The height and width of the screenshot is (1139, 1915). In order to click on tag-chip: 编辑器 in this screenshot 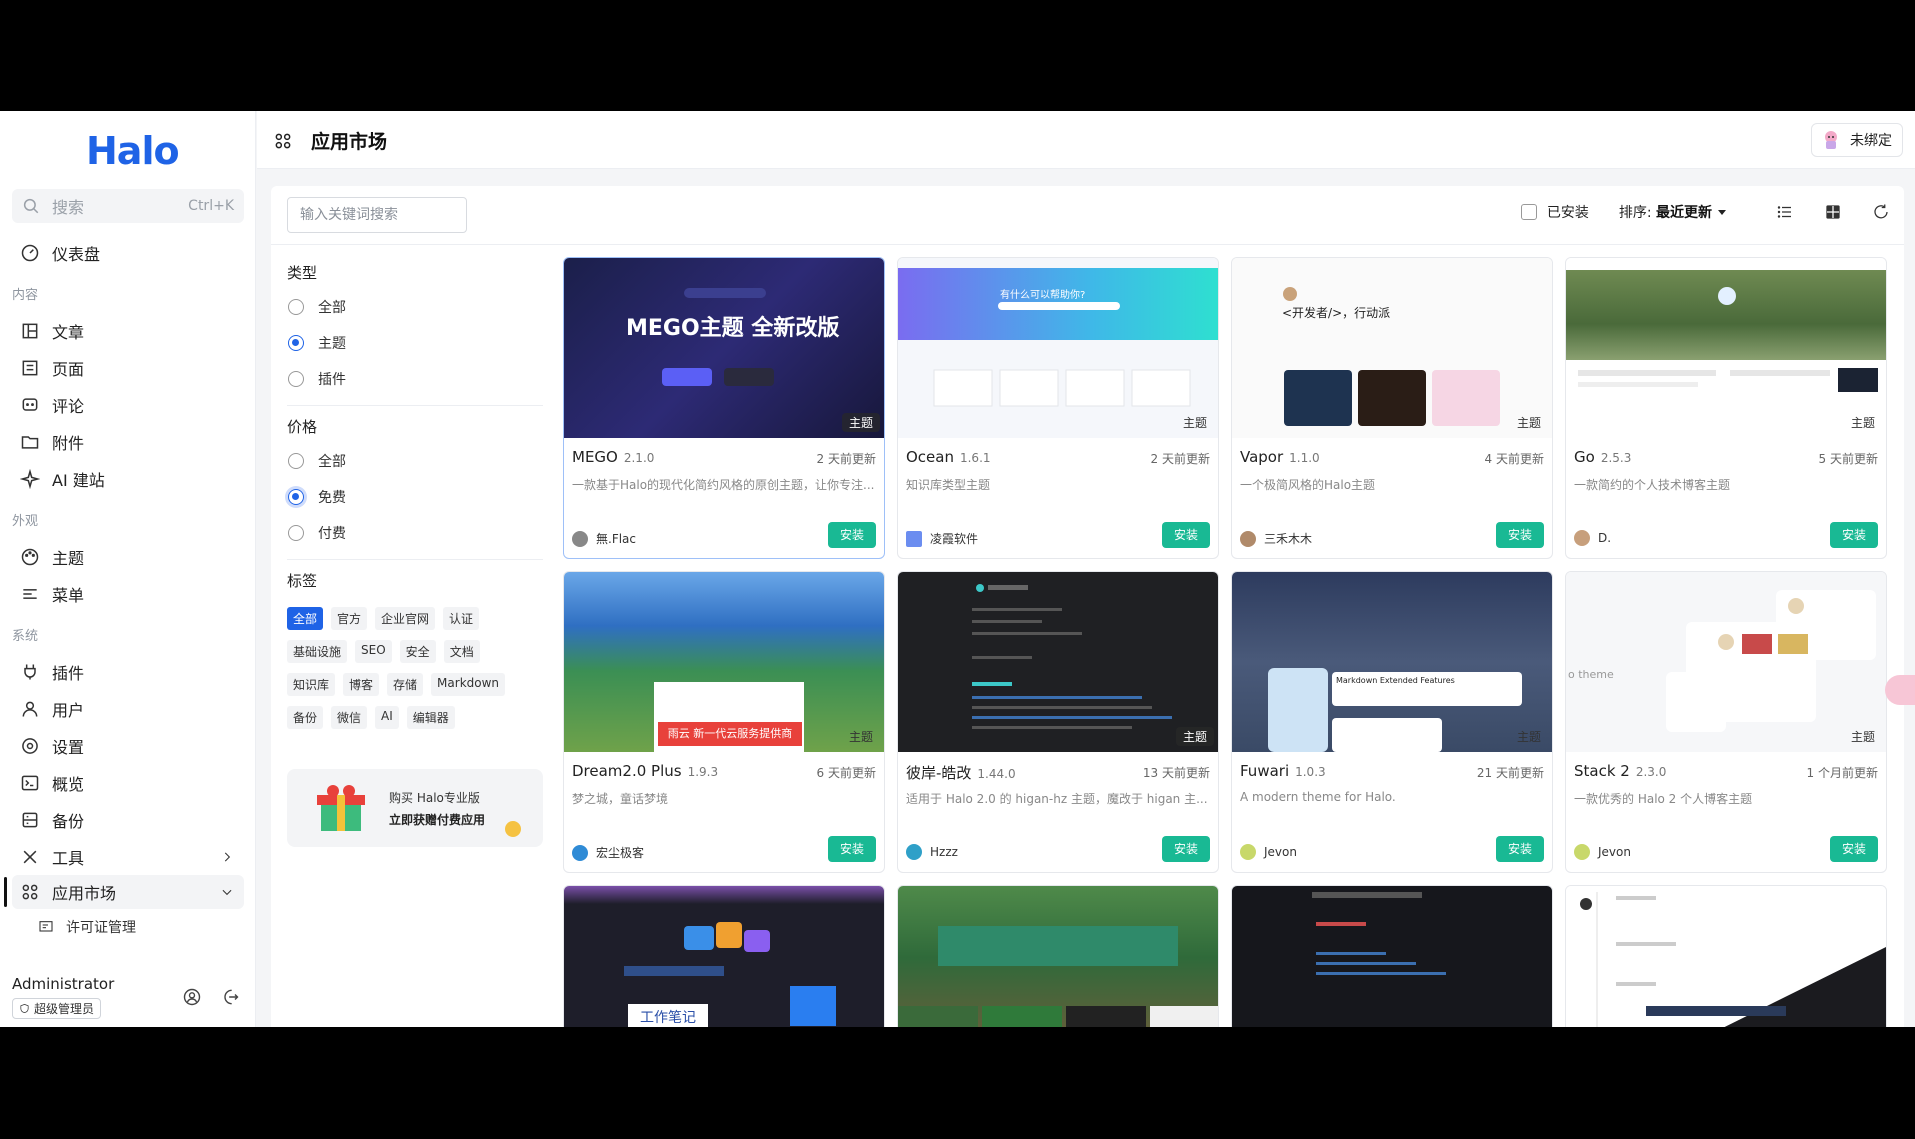, I will do `click(430, 717)`.